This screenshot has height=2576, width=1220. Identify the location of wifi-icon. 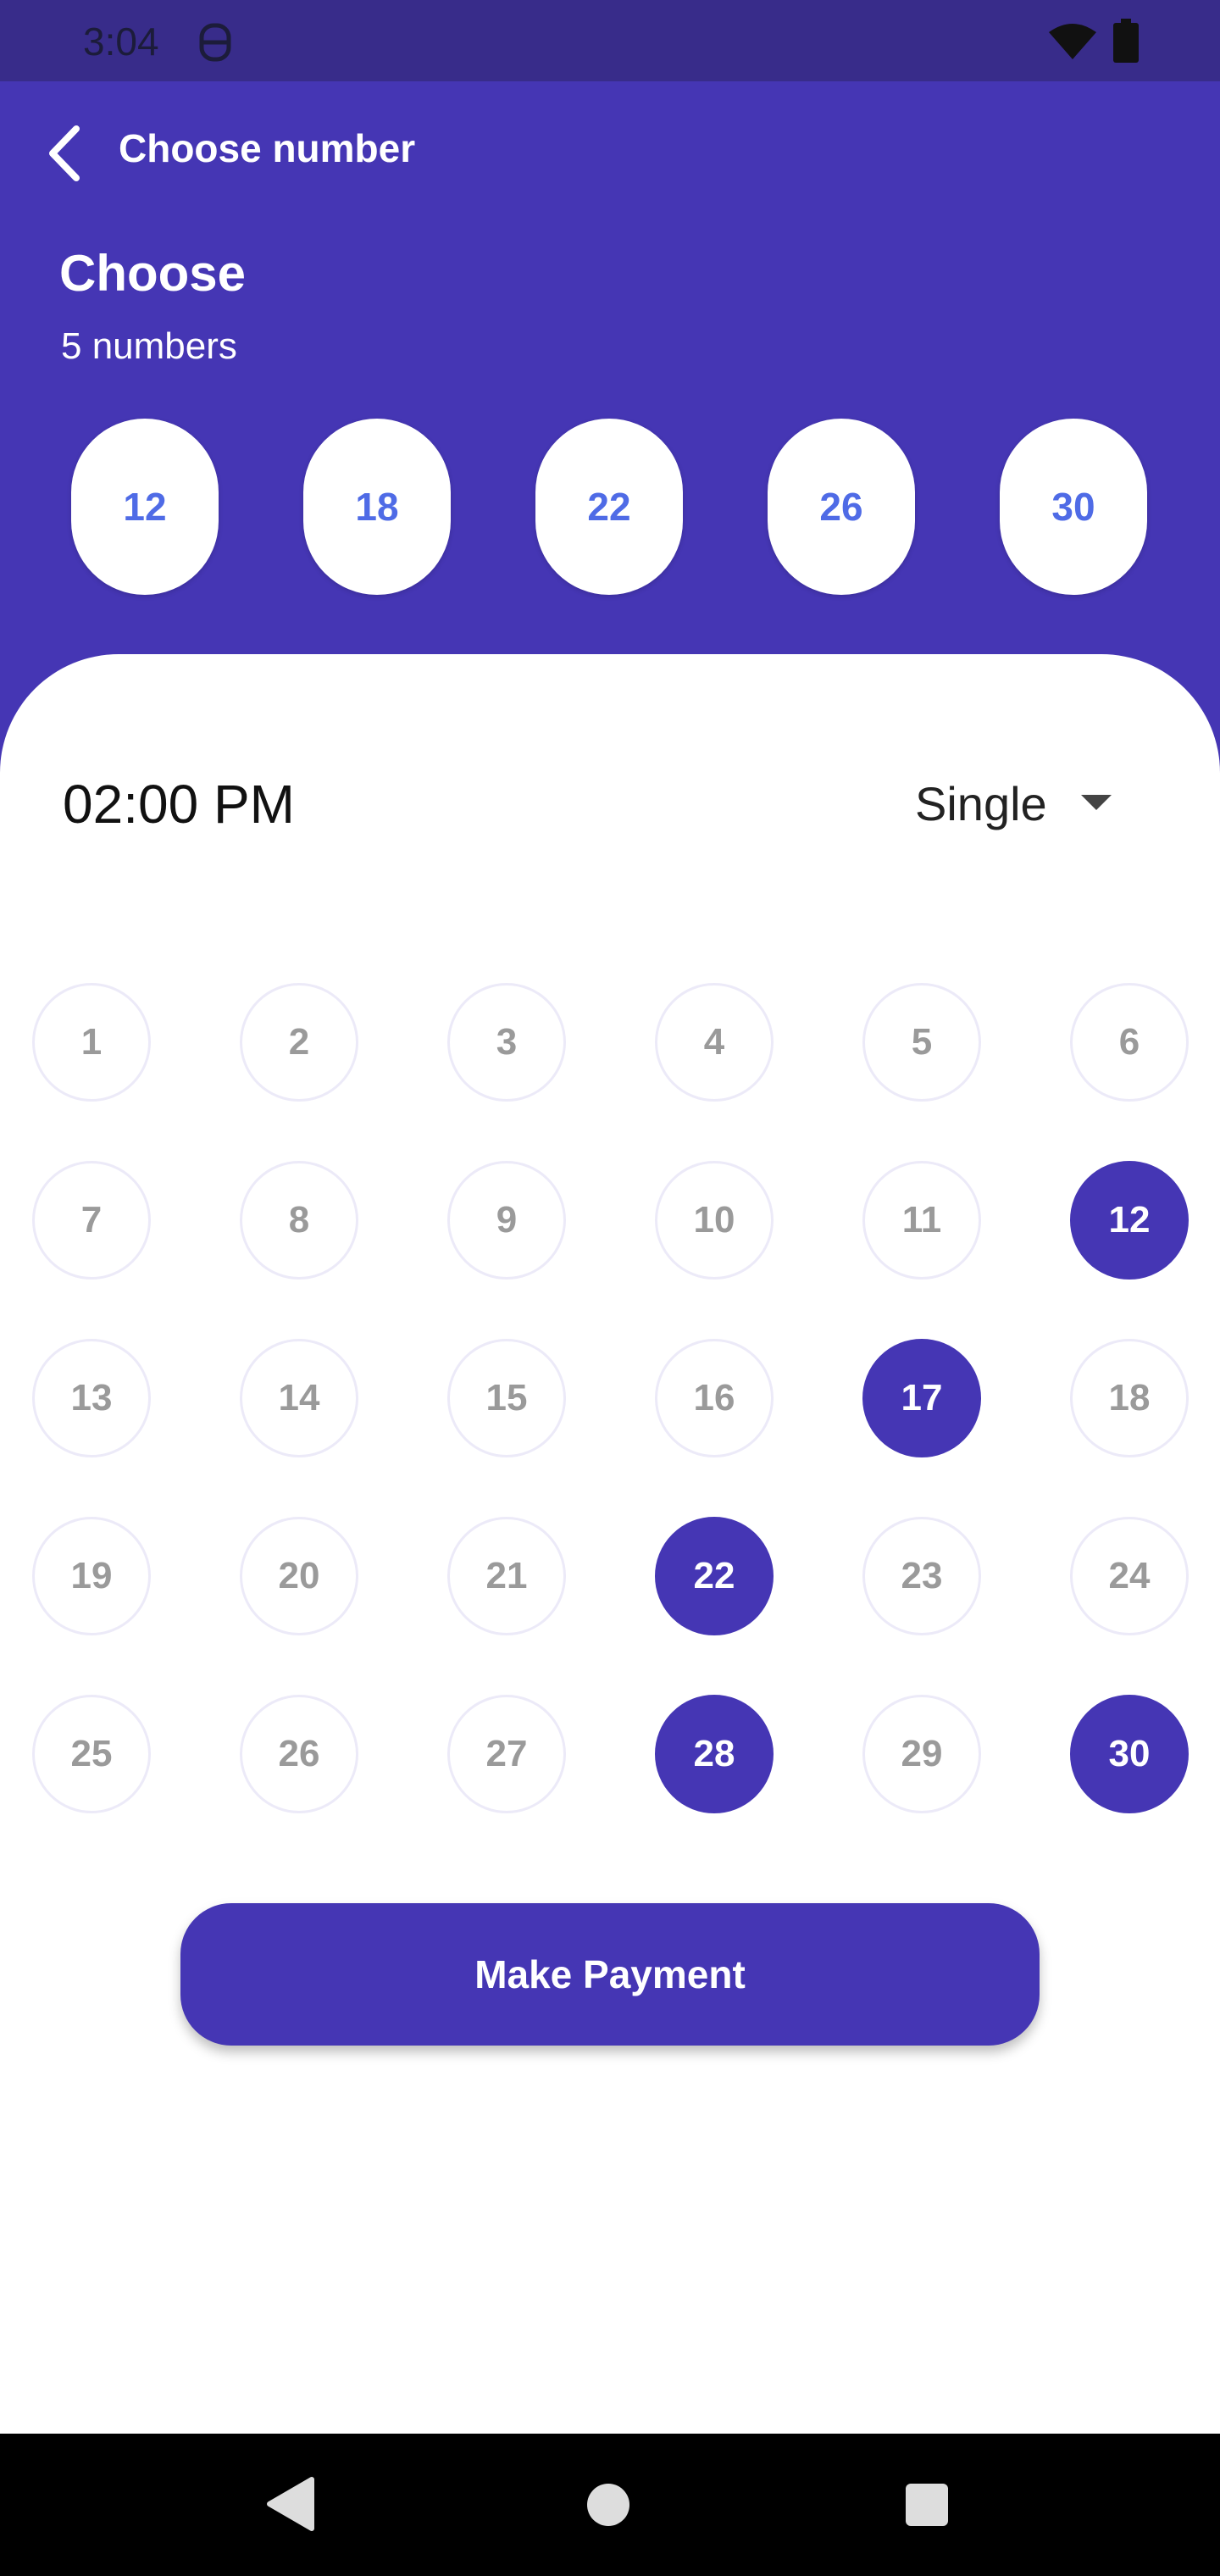
(1072, 41).